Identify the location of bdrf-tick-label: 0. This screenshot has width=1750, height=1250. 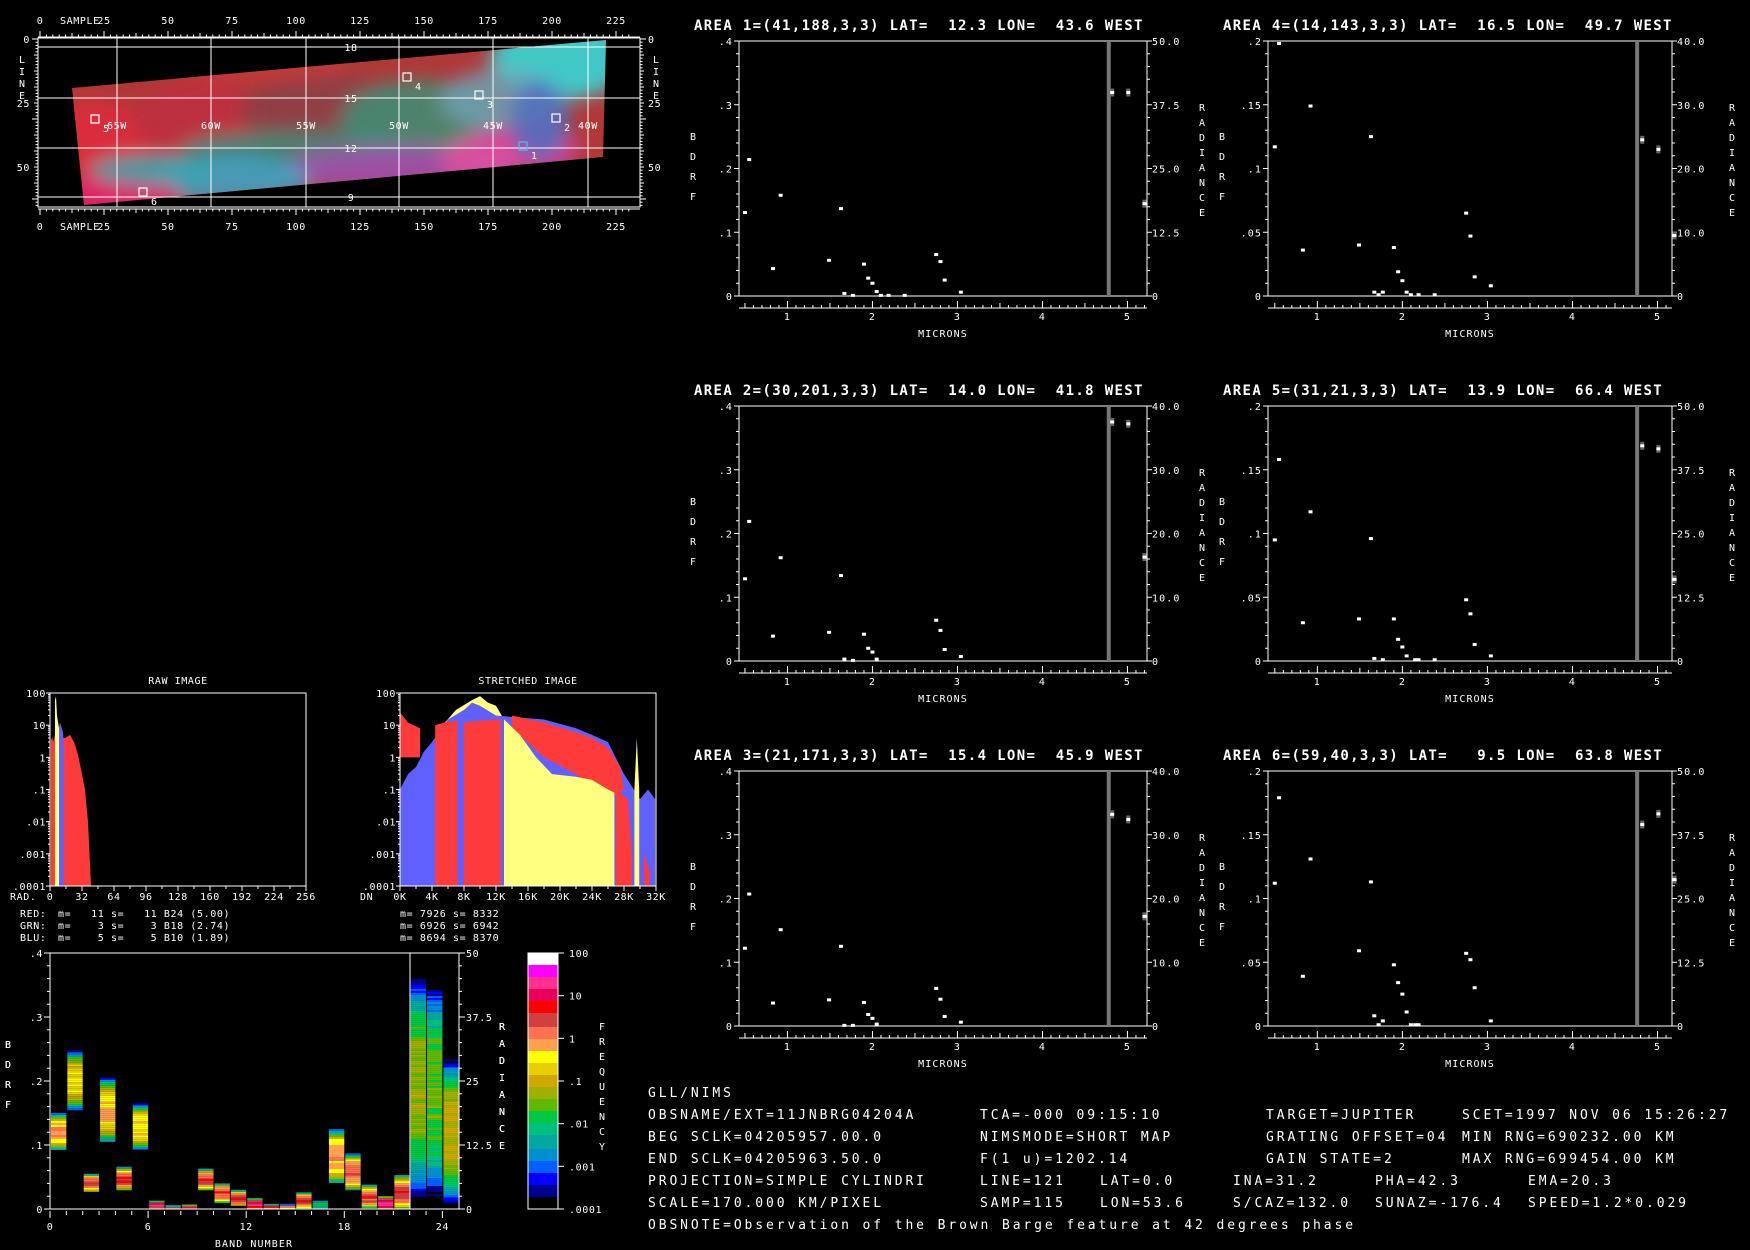
(1258, 297).